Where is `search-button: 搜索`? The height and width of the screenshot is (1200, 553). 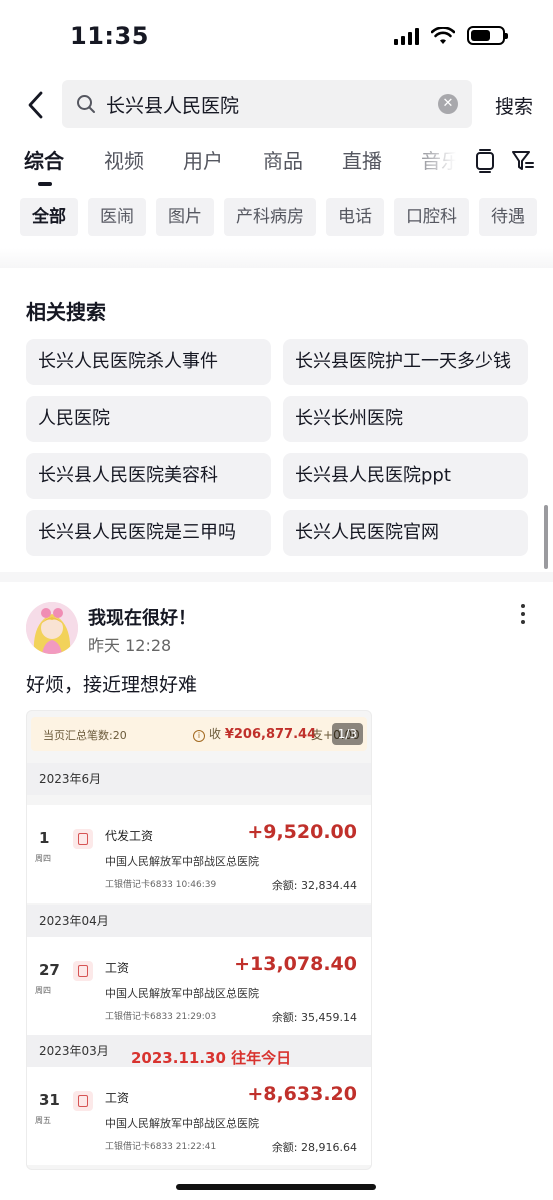 search-button: 搜索 is located at coordinates (514, 105).